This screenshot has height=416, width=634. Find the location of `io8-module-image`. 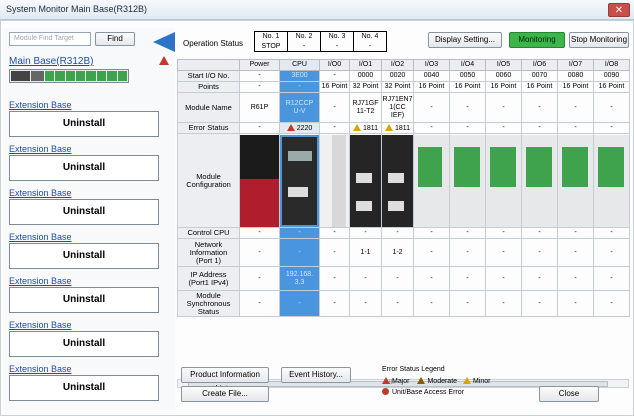

io8-module-image is located at coordinates (611, 180).